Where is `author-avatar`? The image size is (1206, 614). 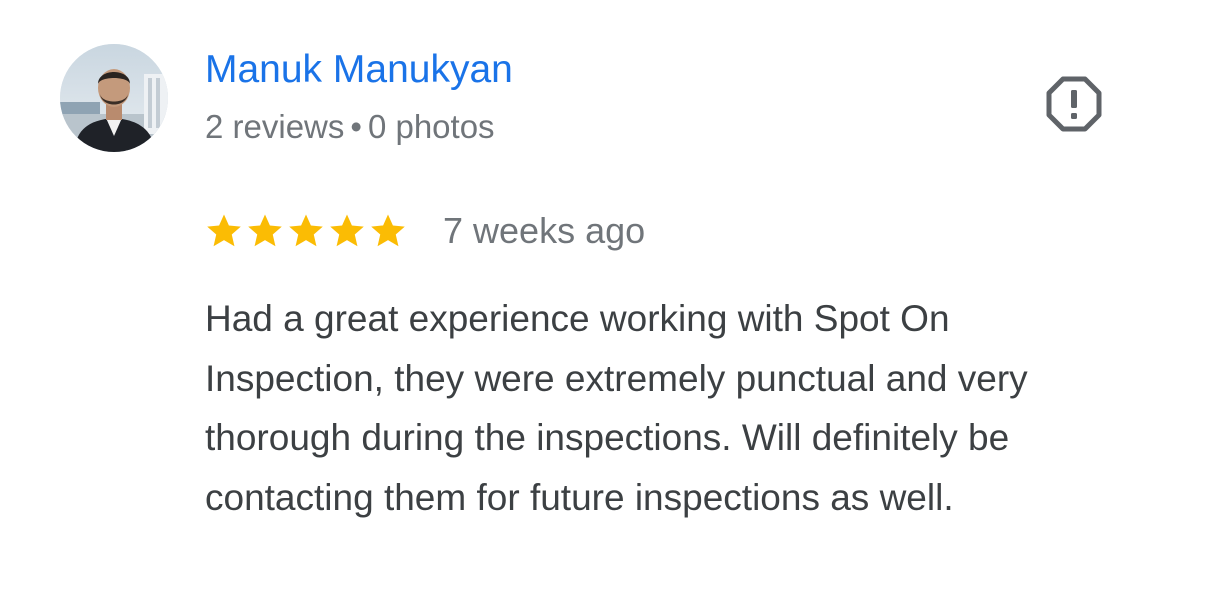 author-avatar is located at coordinates (114, 98).